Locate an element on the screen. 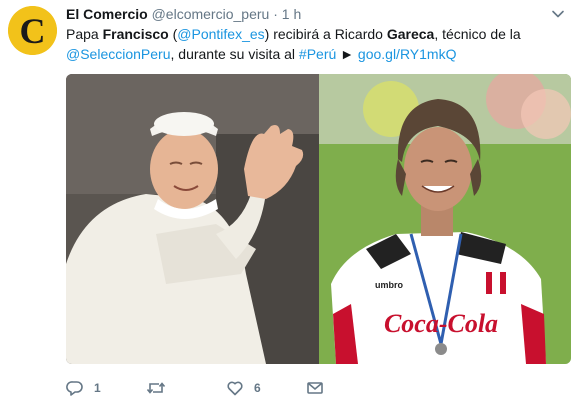  el-comercio-logo: C is located at coordinates (32, 30).